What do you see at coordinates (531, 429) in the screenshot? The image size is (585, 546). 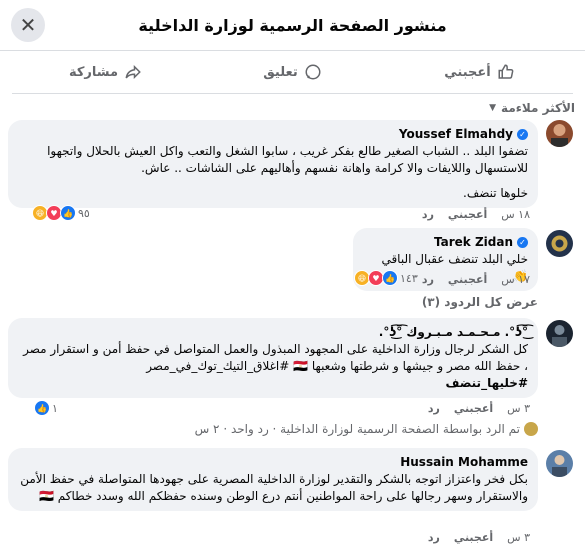 I see `page-avatar-icon` at bounding box center [531, 429].